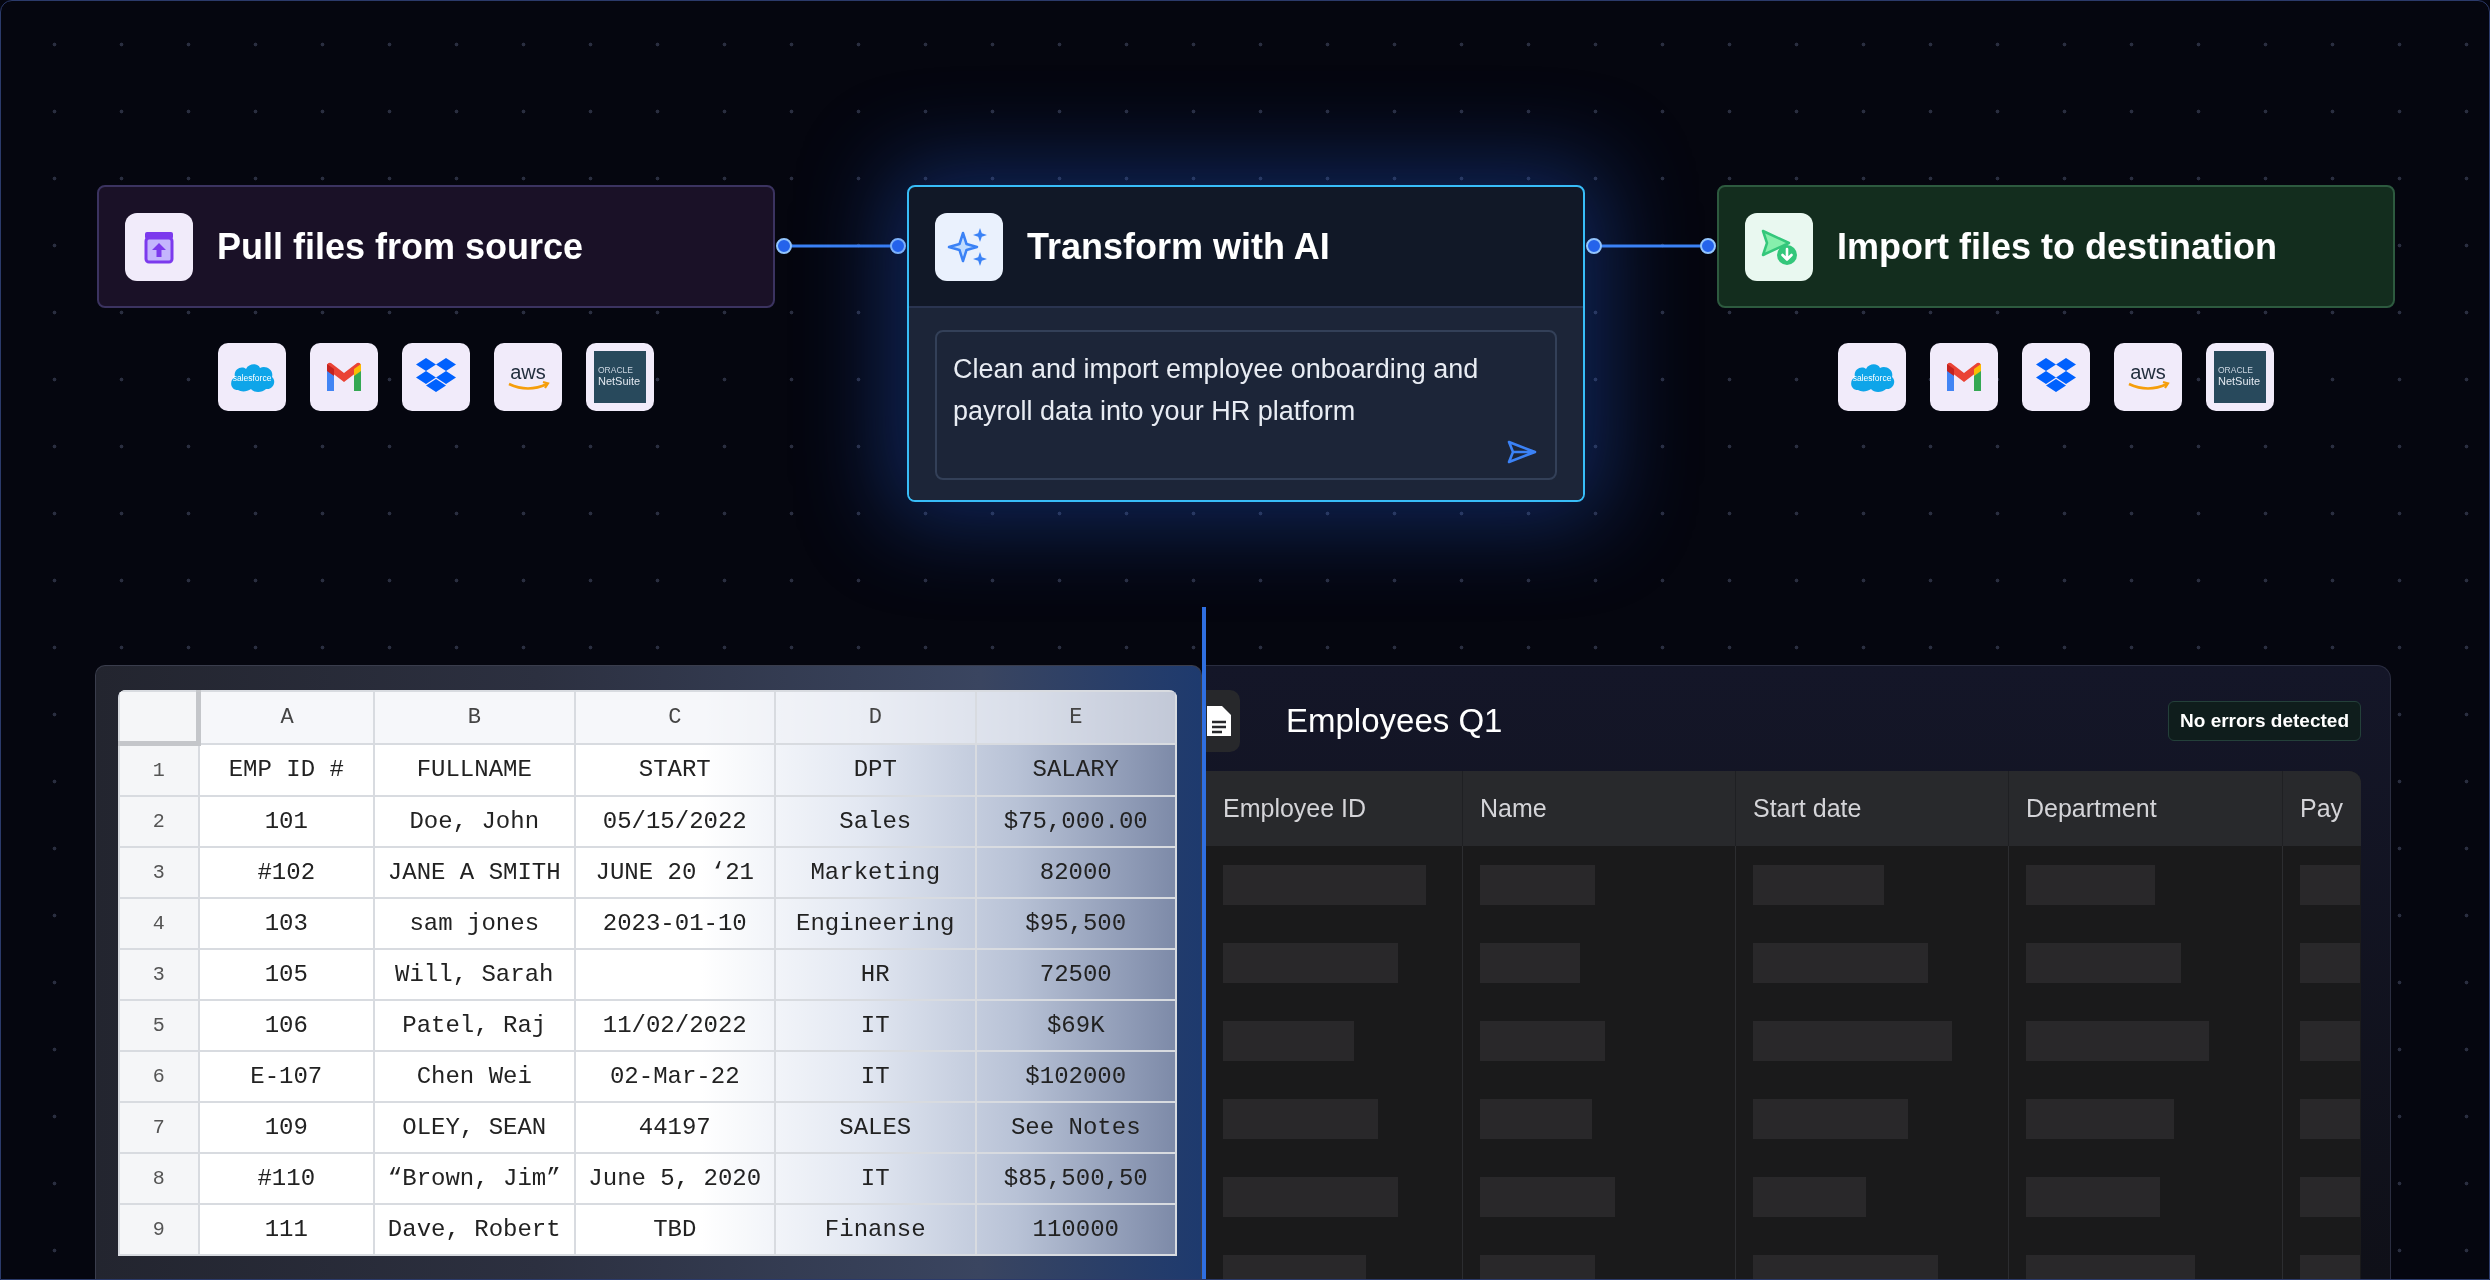 The height and width of the screenshot is (1280, 2490). Describe the element at coordinates (674, 1127) in the screenshot. I see `table-cell: 44197` at that location.